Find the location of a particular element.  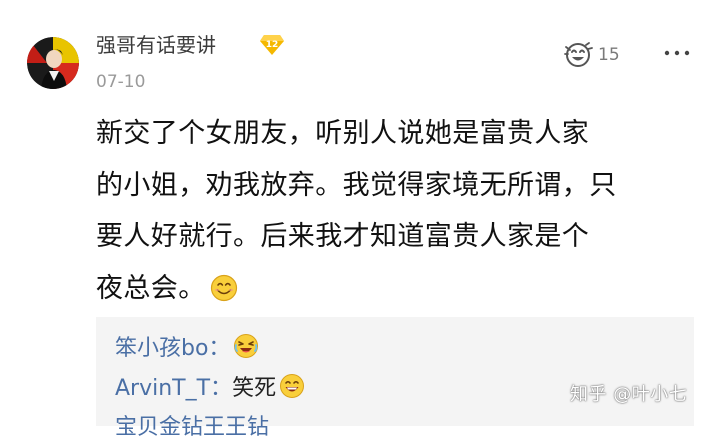

diamond-level-icon: 12 is located at coordinates (272, 45).